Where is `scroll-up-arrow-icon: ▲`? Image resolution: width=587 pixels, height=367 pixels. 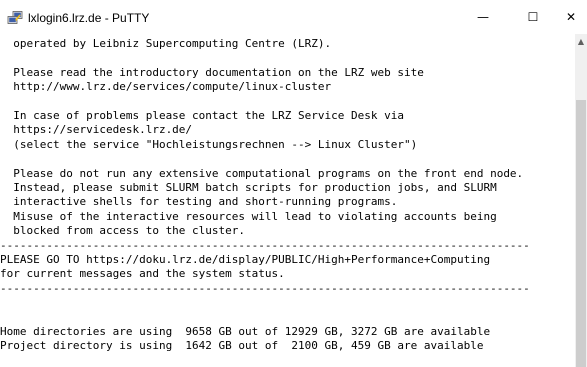 scroll-up-arrow-icon: ▲ is located at coordinates (581, 41).